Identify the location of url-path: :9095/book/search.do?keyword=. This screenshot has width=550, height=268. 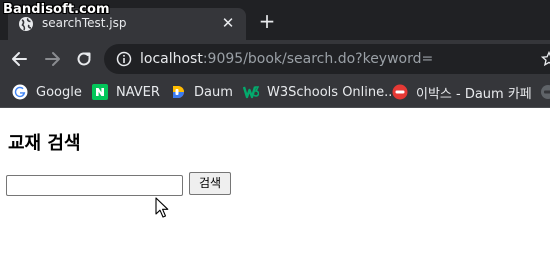
(318, 59).